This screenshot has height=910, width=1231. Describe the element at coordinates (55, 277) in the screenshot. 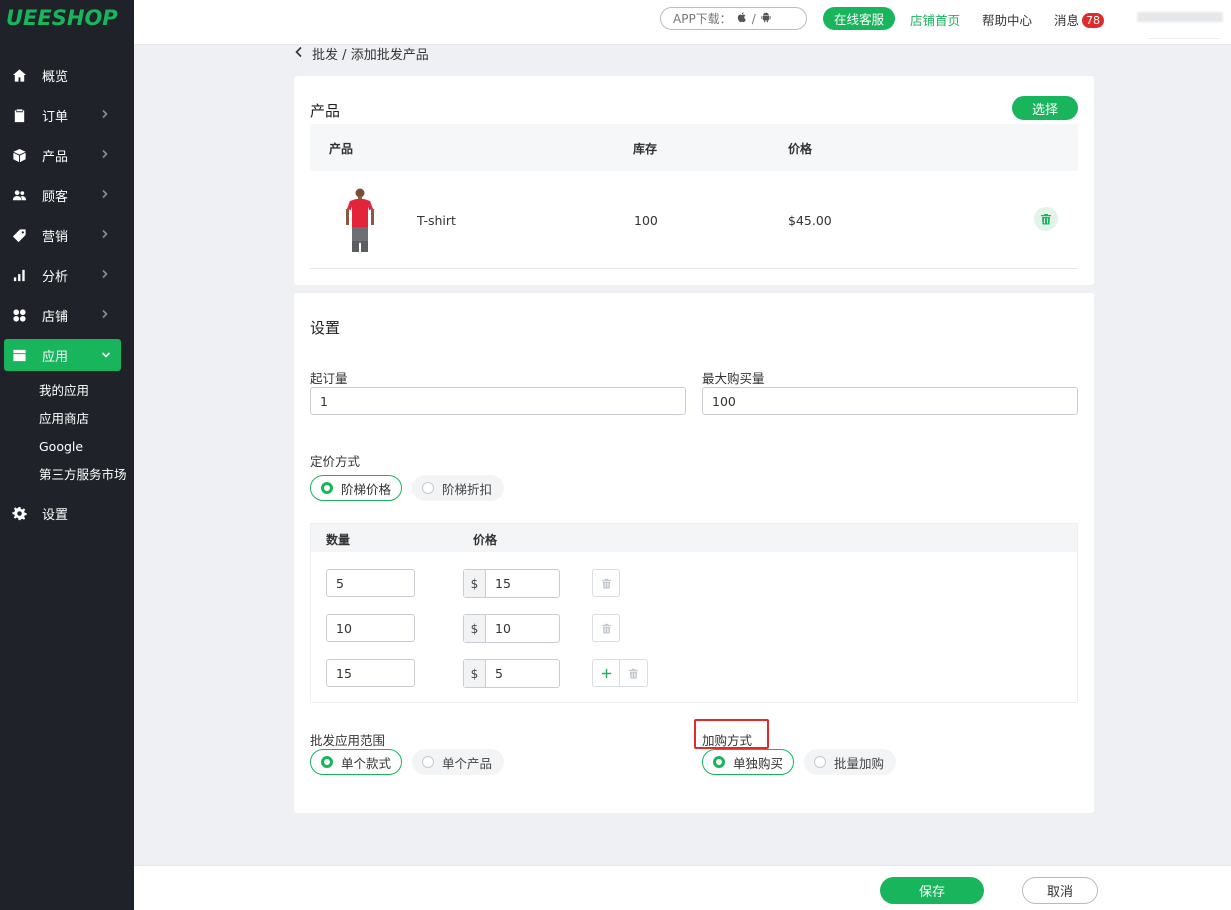

I see `sidebar-item-label: 分析` at that location.